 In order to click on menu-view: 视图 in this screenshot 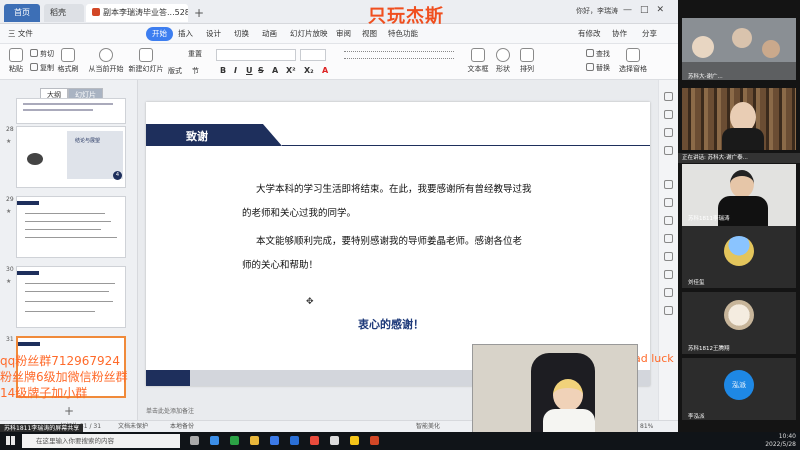, I will do `click(369, 34)`.